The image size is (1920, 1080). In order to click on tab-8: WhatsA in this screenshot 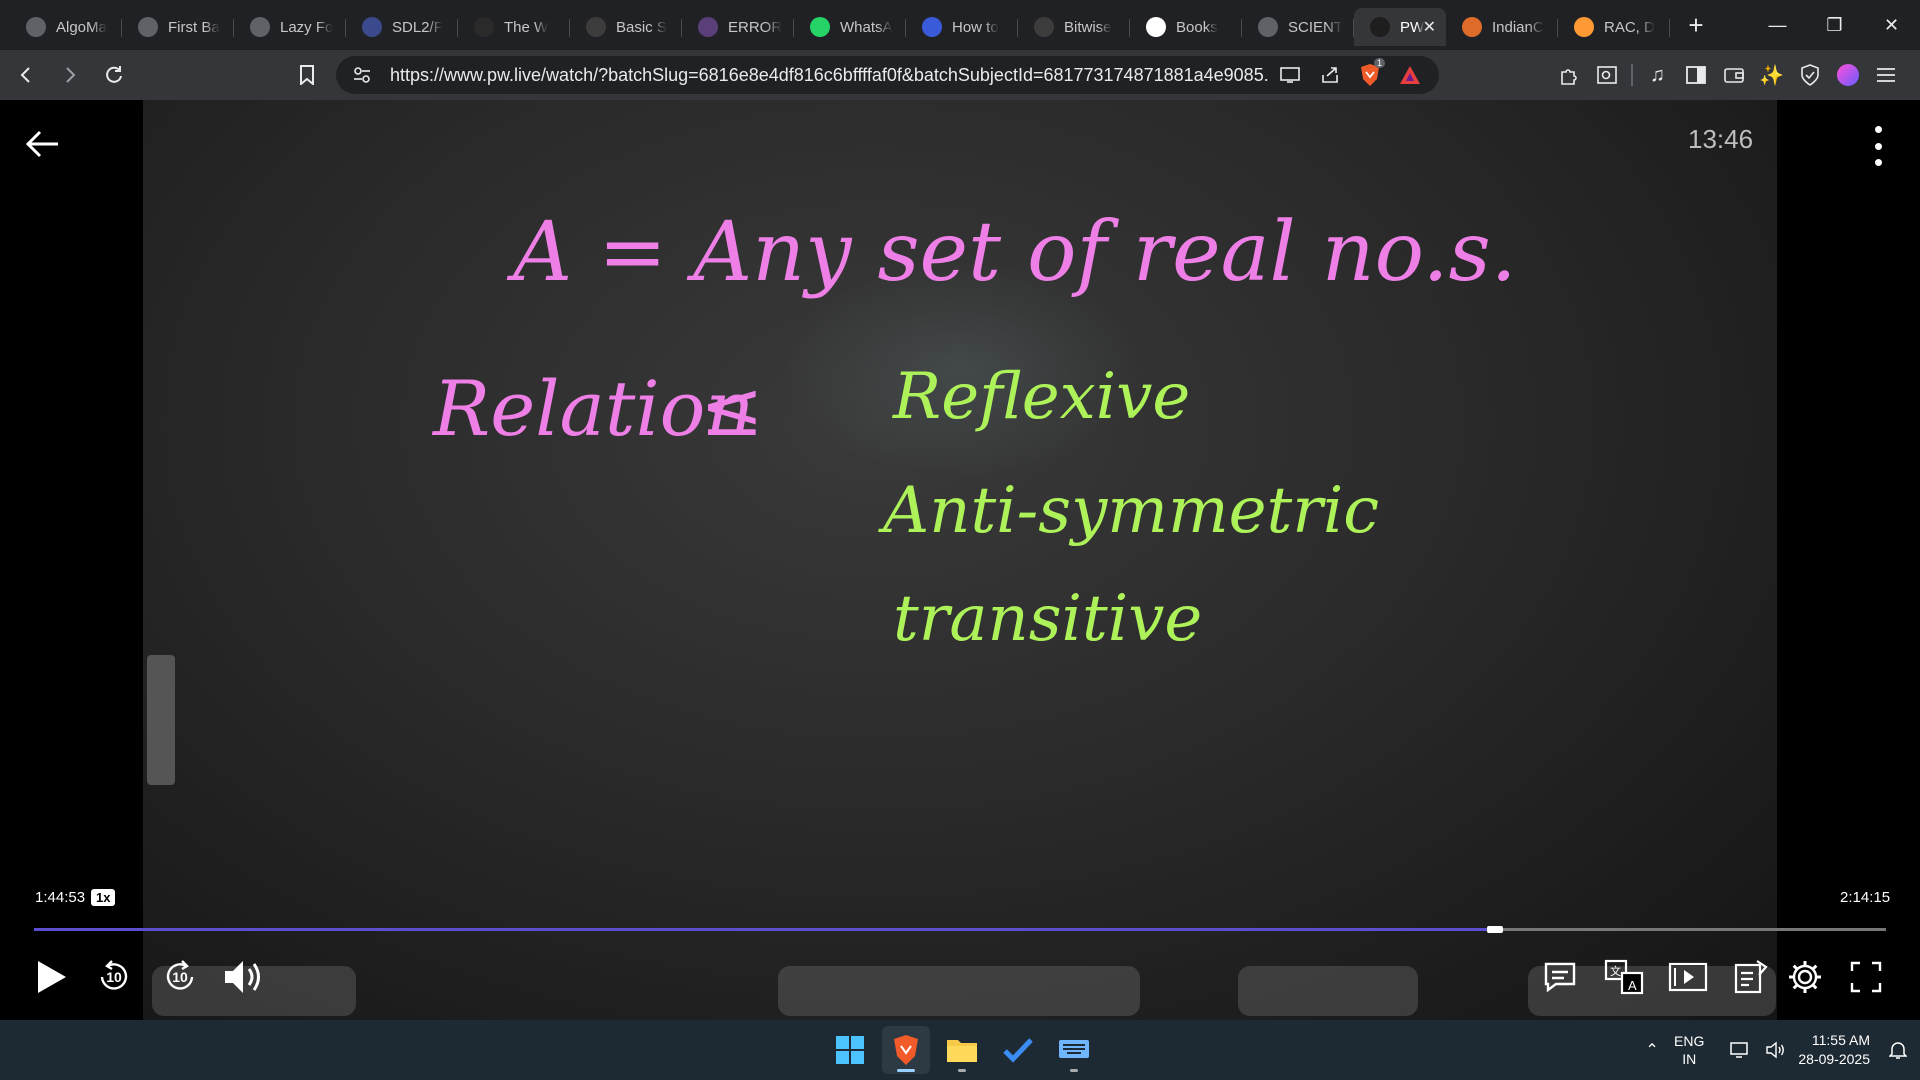, I will do `click(850, 27)`.